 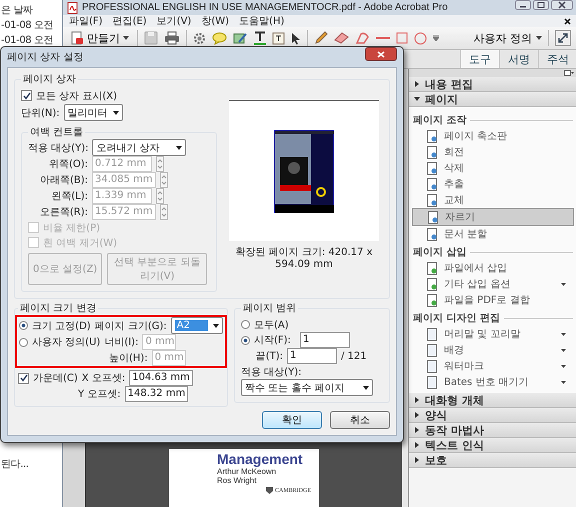 What do you see at coordinates (360, 420) in the screenshot?
I see `cancel-button: 취소` at bounding box center [360, 420].